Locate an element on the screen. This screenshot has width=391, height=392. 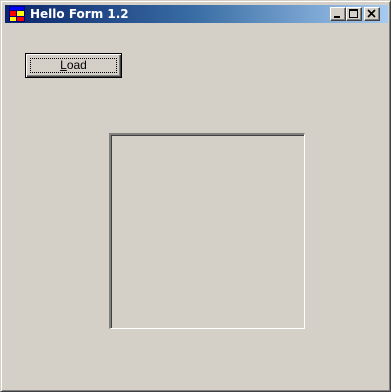
load-button-label: Load is located at coordinates (73, 65).